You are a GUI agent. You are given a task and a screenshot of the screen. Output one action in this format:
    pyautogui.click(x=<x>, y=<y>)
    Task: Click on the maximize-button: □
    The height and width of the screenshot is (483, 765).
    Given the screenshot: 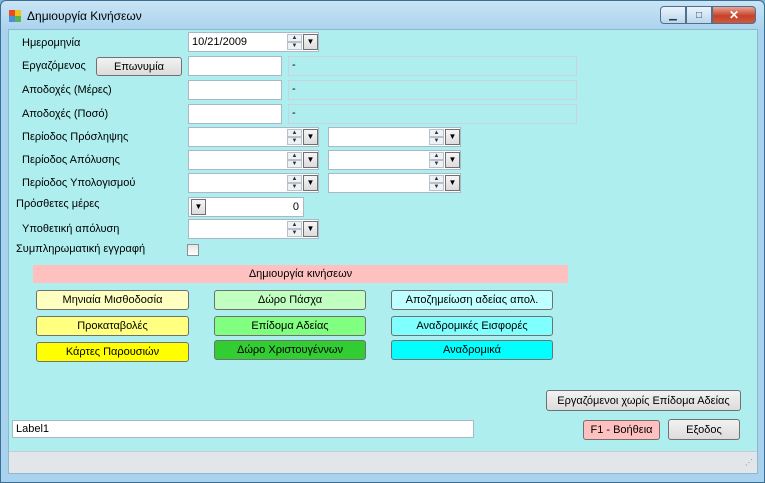 What is the action you would take?
    pyautogui.click(x=699, y=15)
    